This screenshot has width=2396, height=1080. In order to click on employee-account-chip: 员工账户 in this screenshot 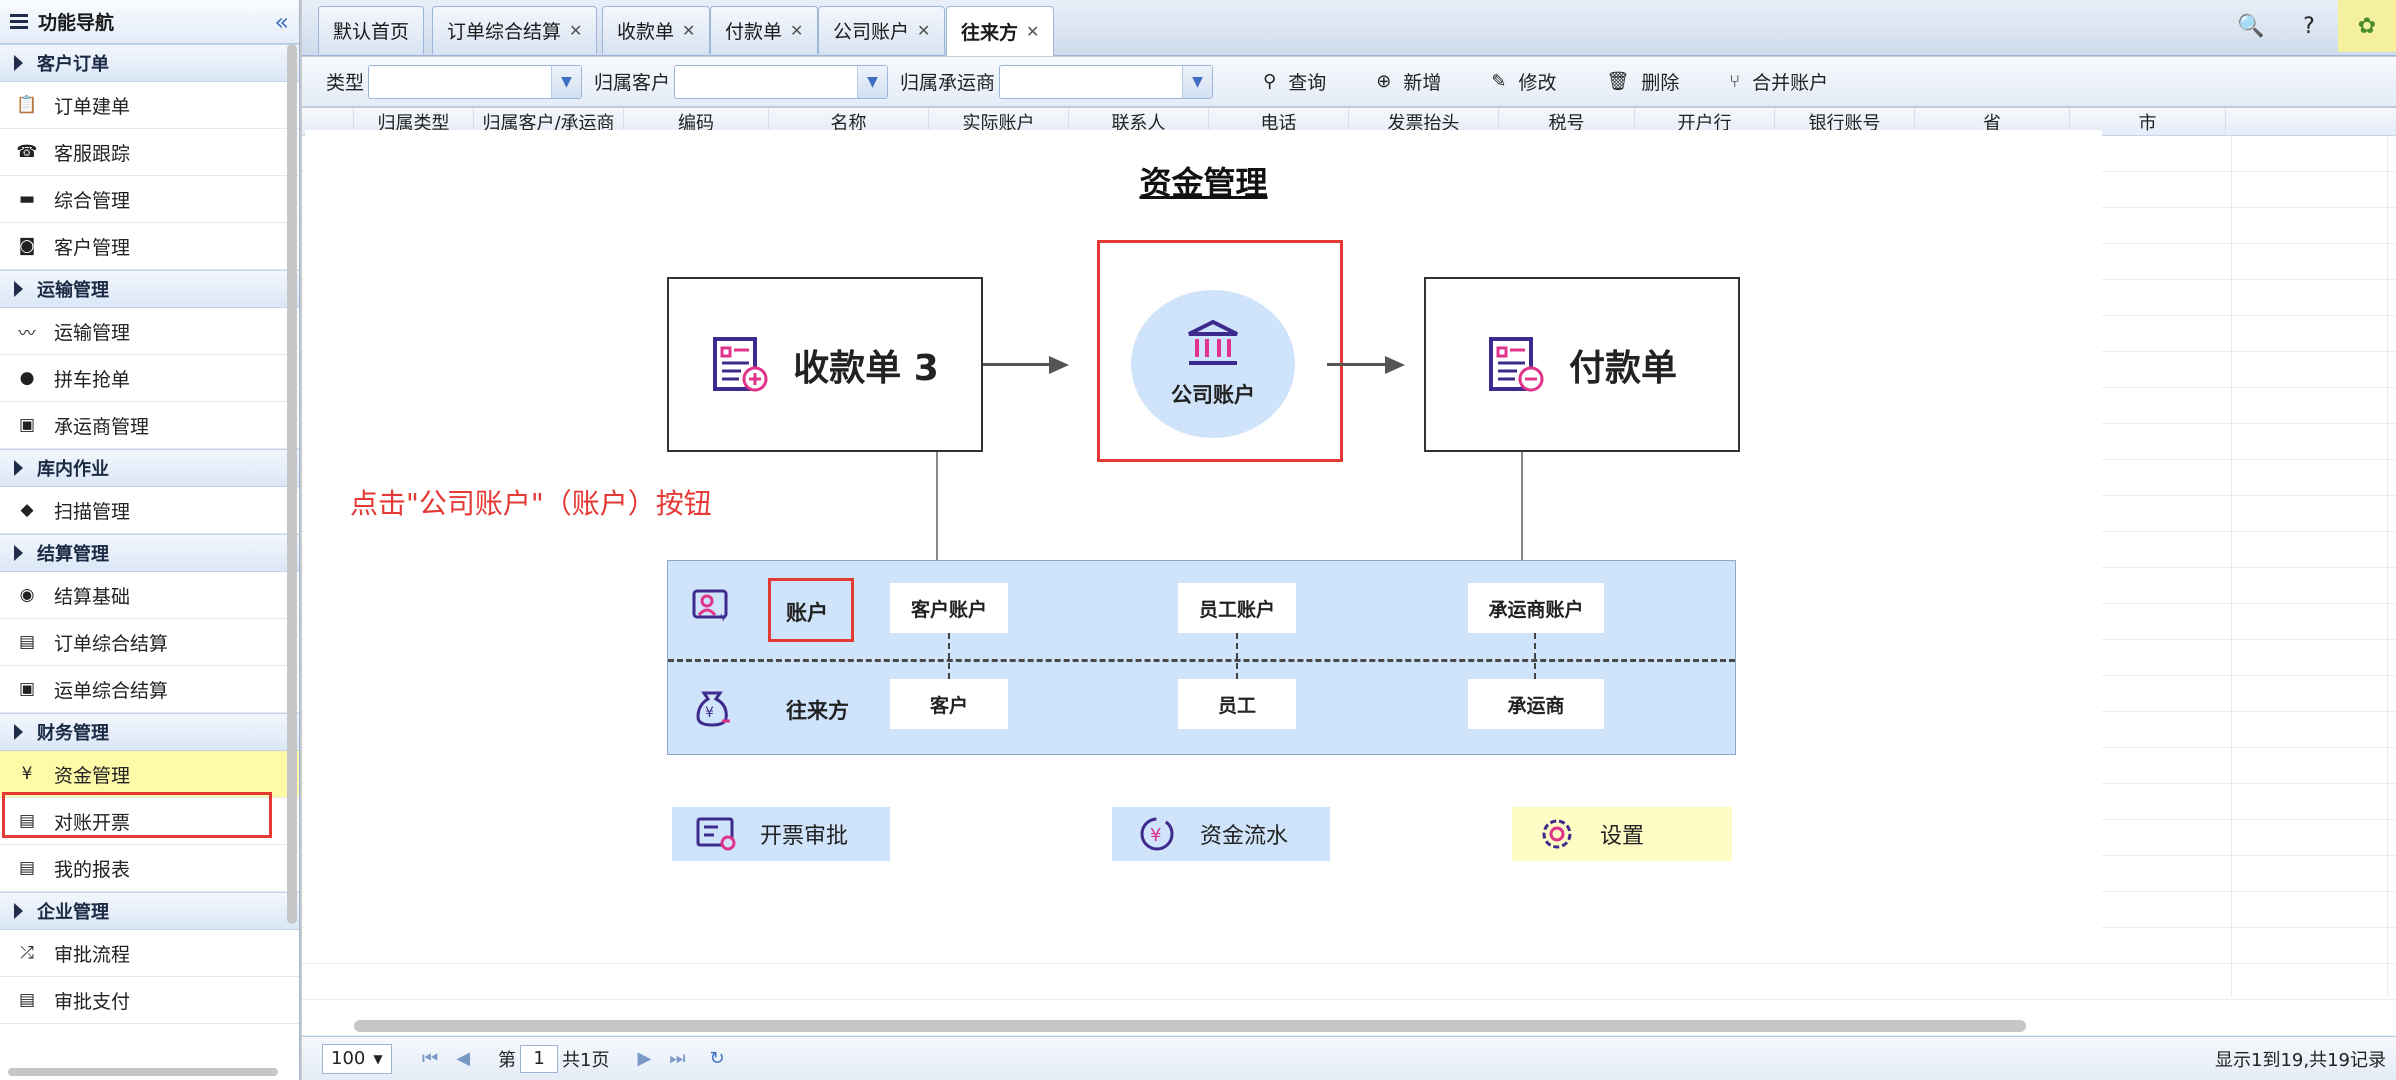, I will do `click(1237, 608)`.